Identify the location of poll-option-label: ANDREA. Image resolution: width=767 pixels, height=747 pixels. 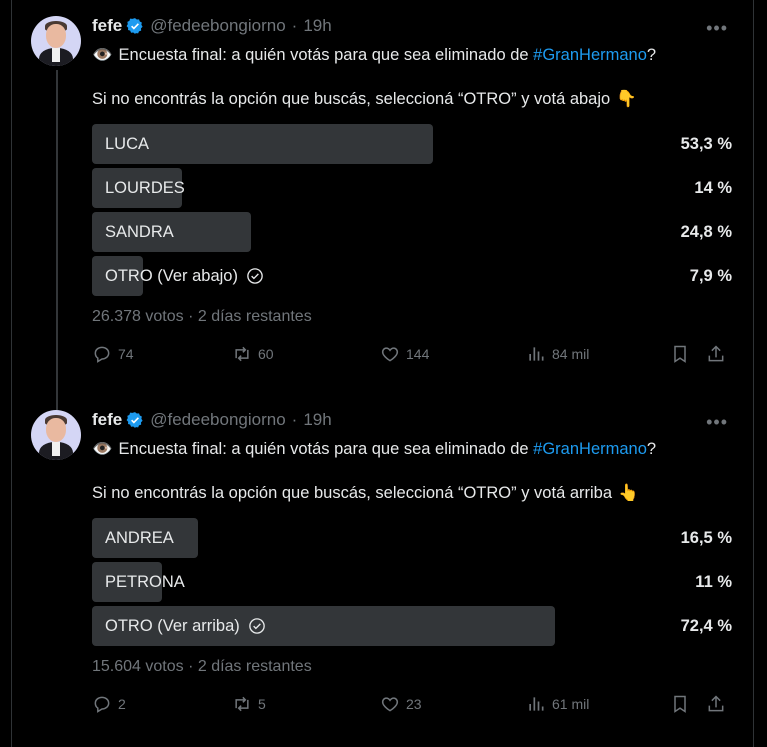
(139, 537).